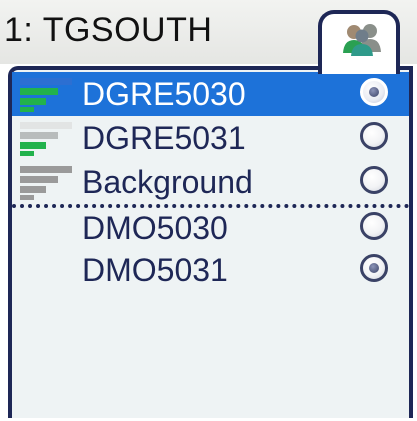 This screenshot has height=421, width=417. I want to click on list-item-label: DGRE5031, so click(164, 138).